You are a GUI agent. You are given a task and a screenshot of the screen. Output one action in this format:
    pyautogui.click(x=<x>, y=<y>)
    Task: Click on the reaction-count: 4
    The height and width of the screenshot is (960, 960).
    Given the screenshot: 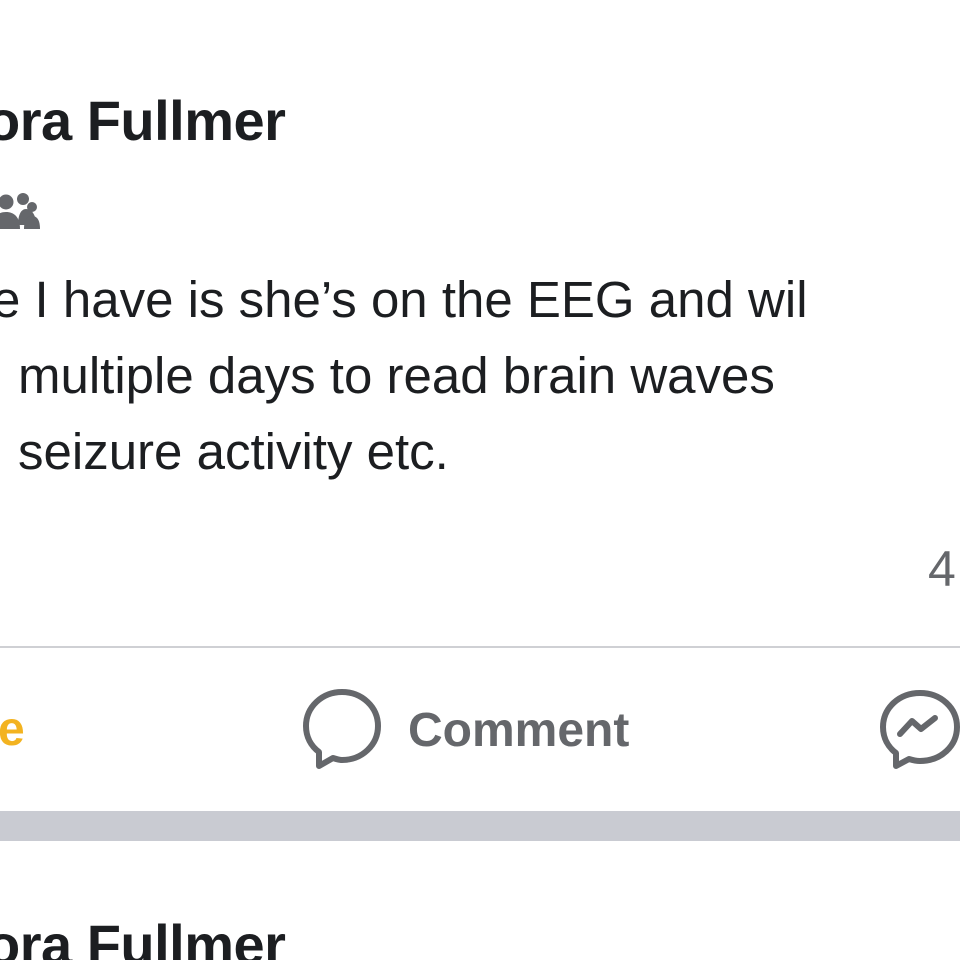 What is the action you would take?
    pyautogui.click(x=942, y=569)
    